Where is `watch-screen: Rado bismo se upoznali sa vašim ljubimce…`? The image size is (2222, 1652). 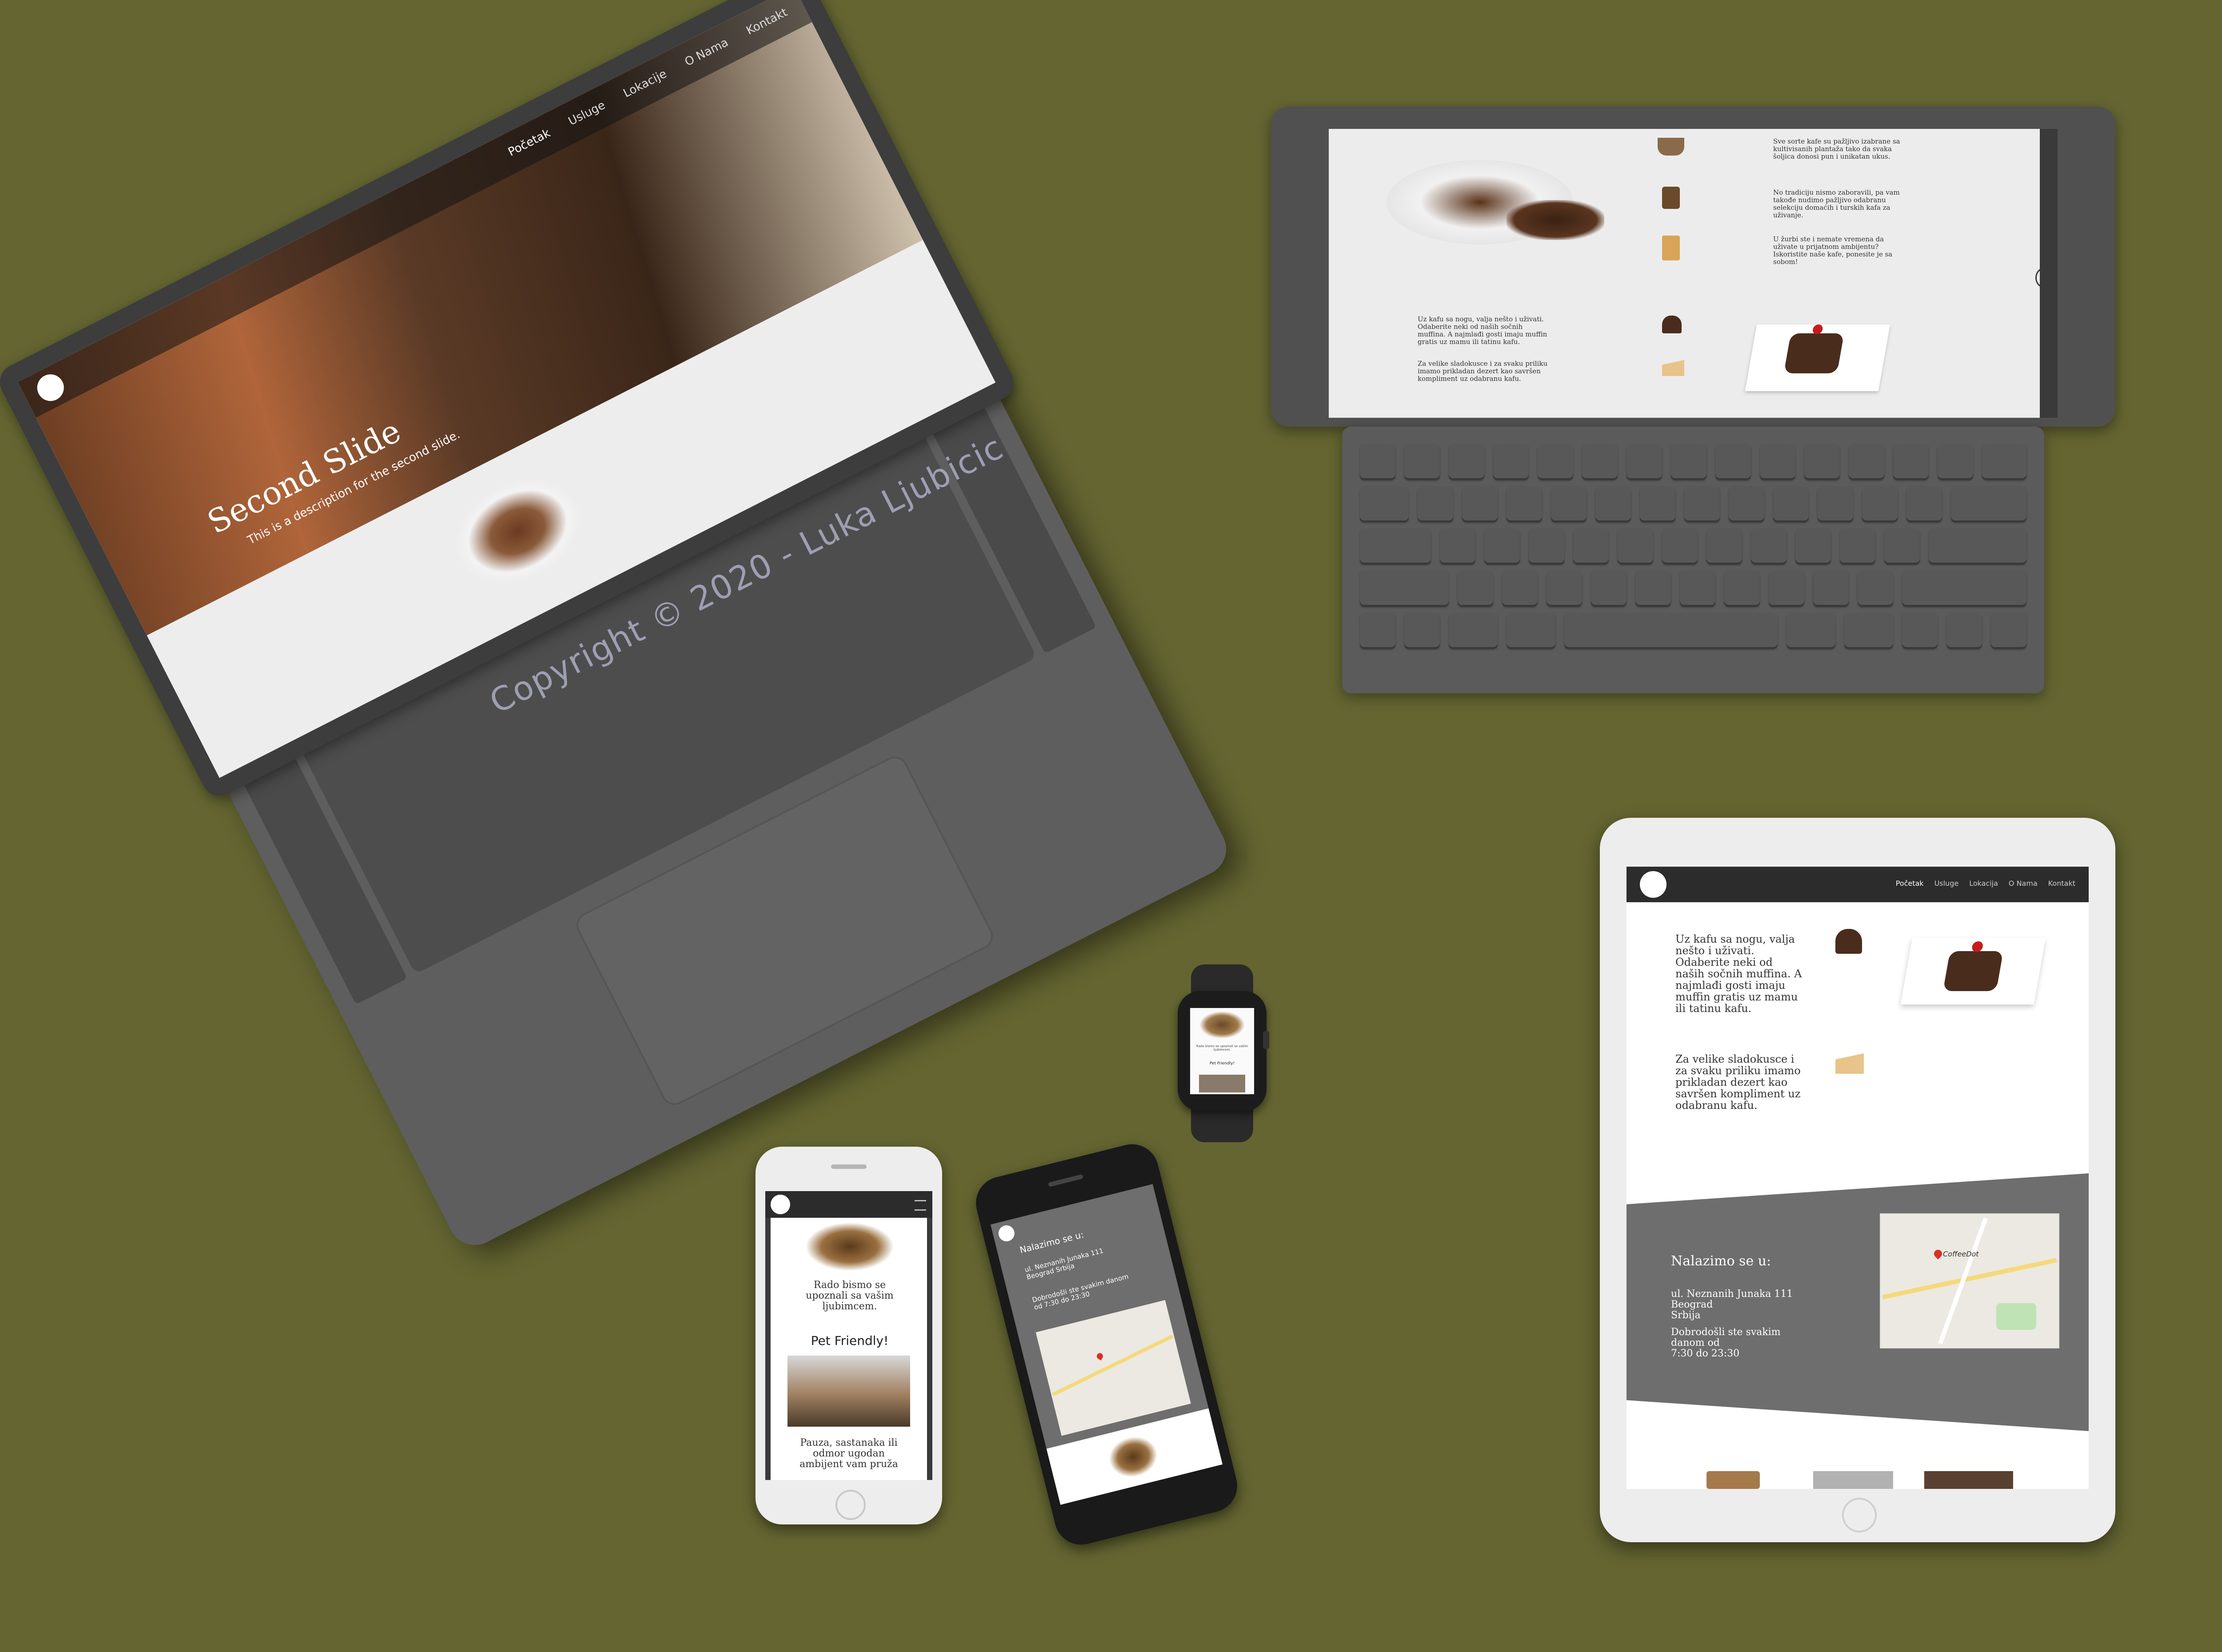 watch-screen: Rado bismo se upoznali sa vašim ljubimce… is located at coordinates (1222, 1051).